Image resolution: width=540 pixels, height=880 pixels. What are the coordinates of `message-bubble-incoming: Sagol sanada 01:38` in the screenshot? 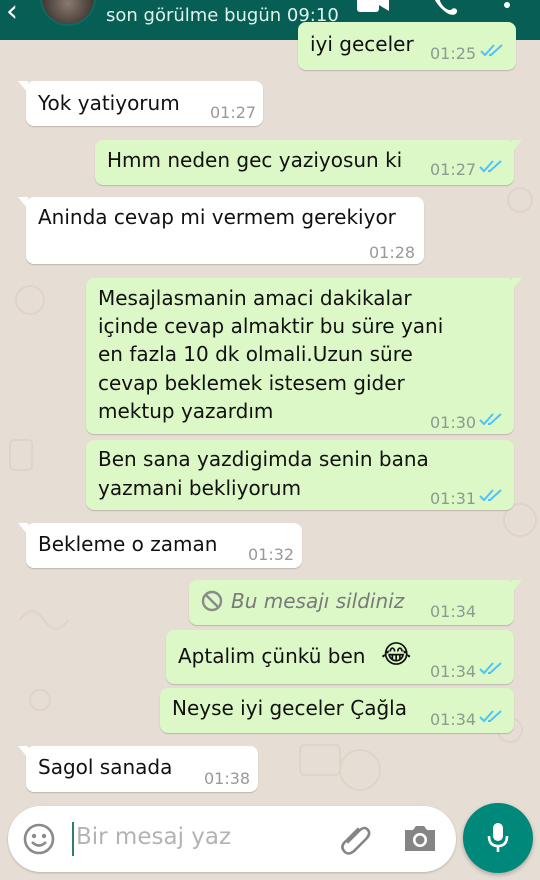 It's located at (138, 769).